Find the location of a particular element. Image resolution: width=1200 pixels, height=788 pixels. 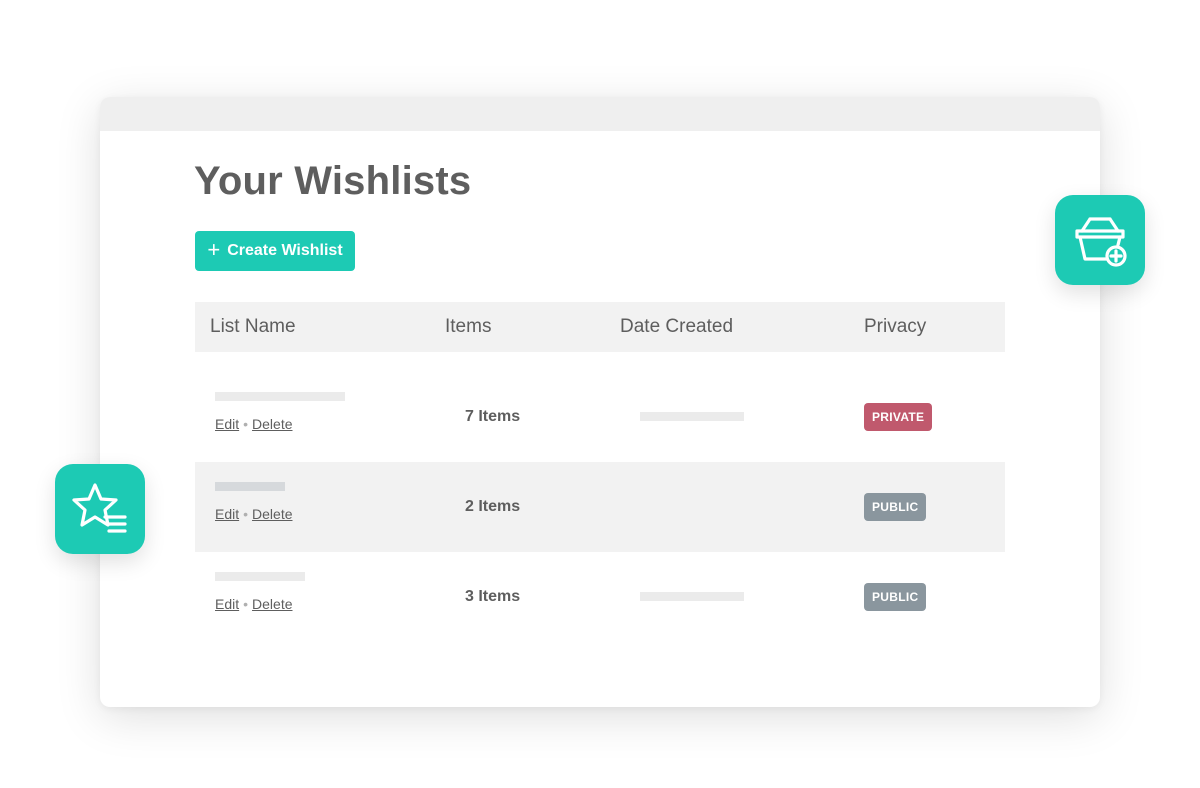

page-title: Your Wishlists is located at coordinates (333, 181).